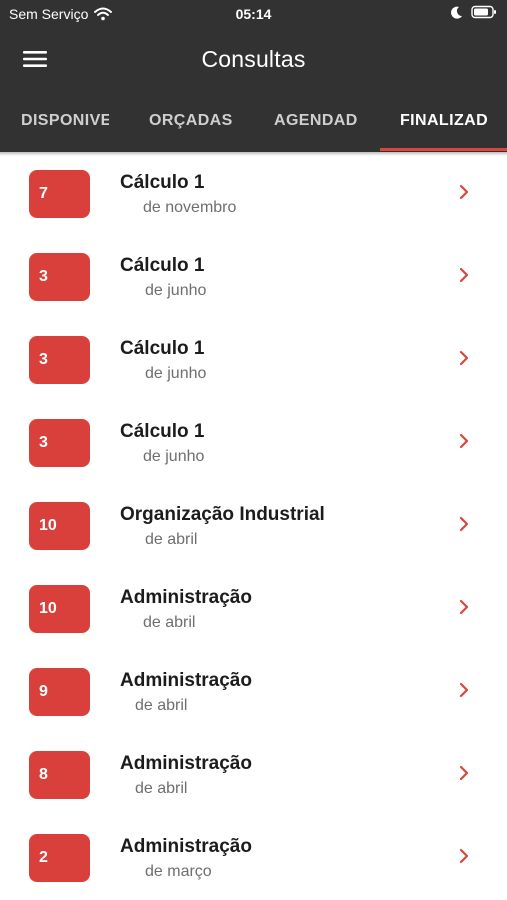 Image resolution: width=507 pixels, height=900 pixels. I want to click on tab-orcadas: ORÇADAS, so click(194, 121).